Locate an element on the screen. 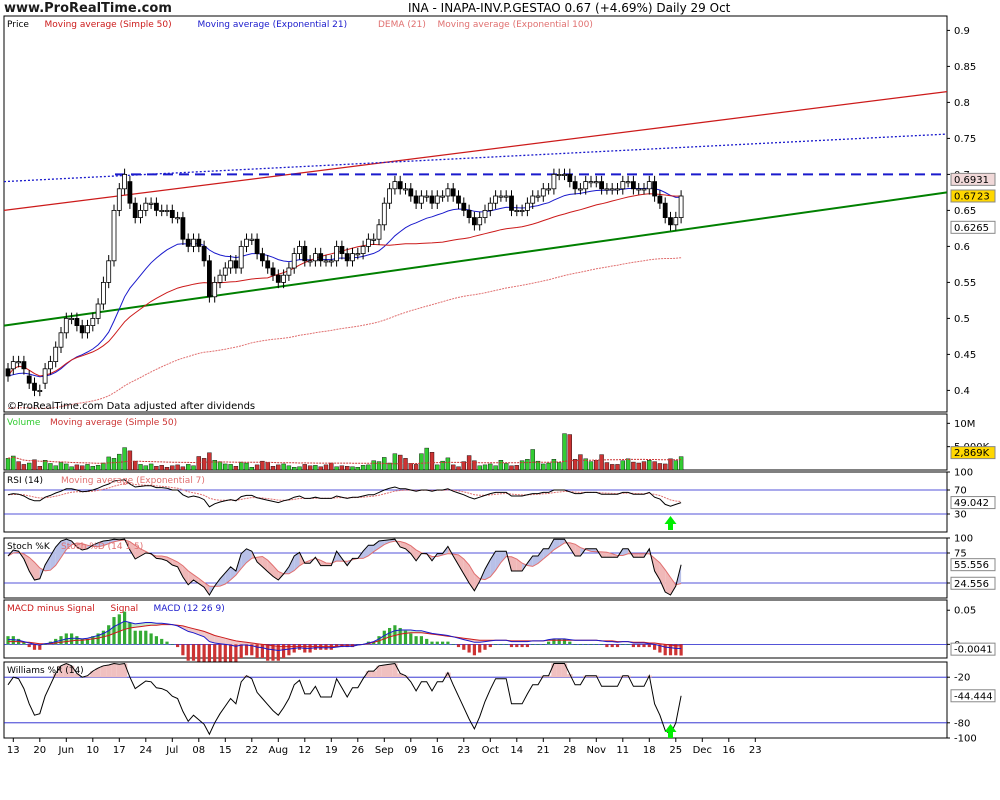 This screenshot has width=1000, height=800. last-sma50: 0.6931 is located at coordinates (971, 180).